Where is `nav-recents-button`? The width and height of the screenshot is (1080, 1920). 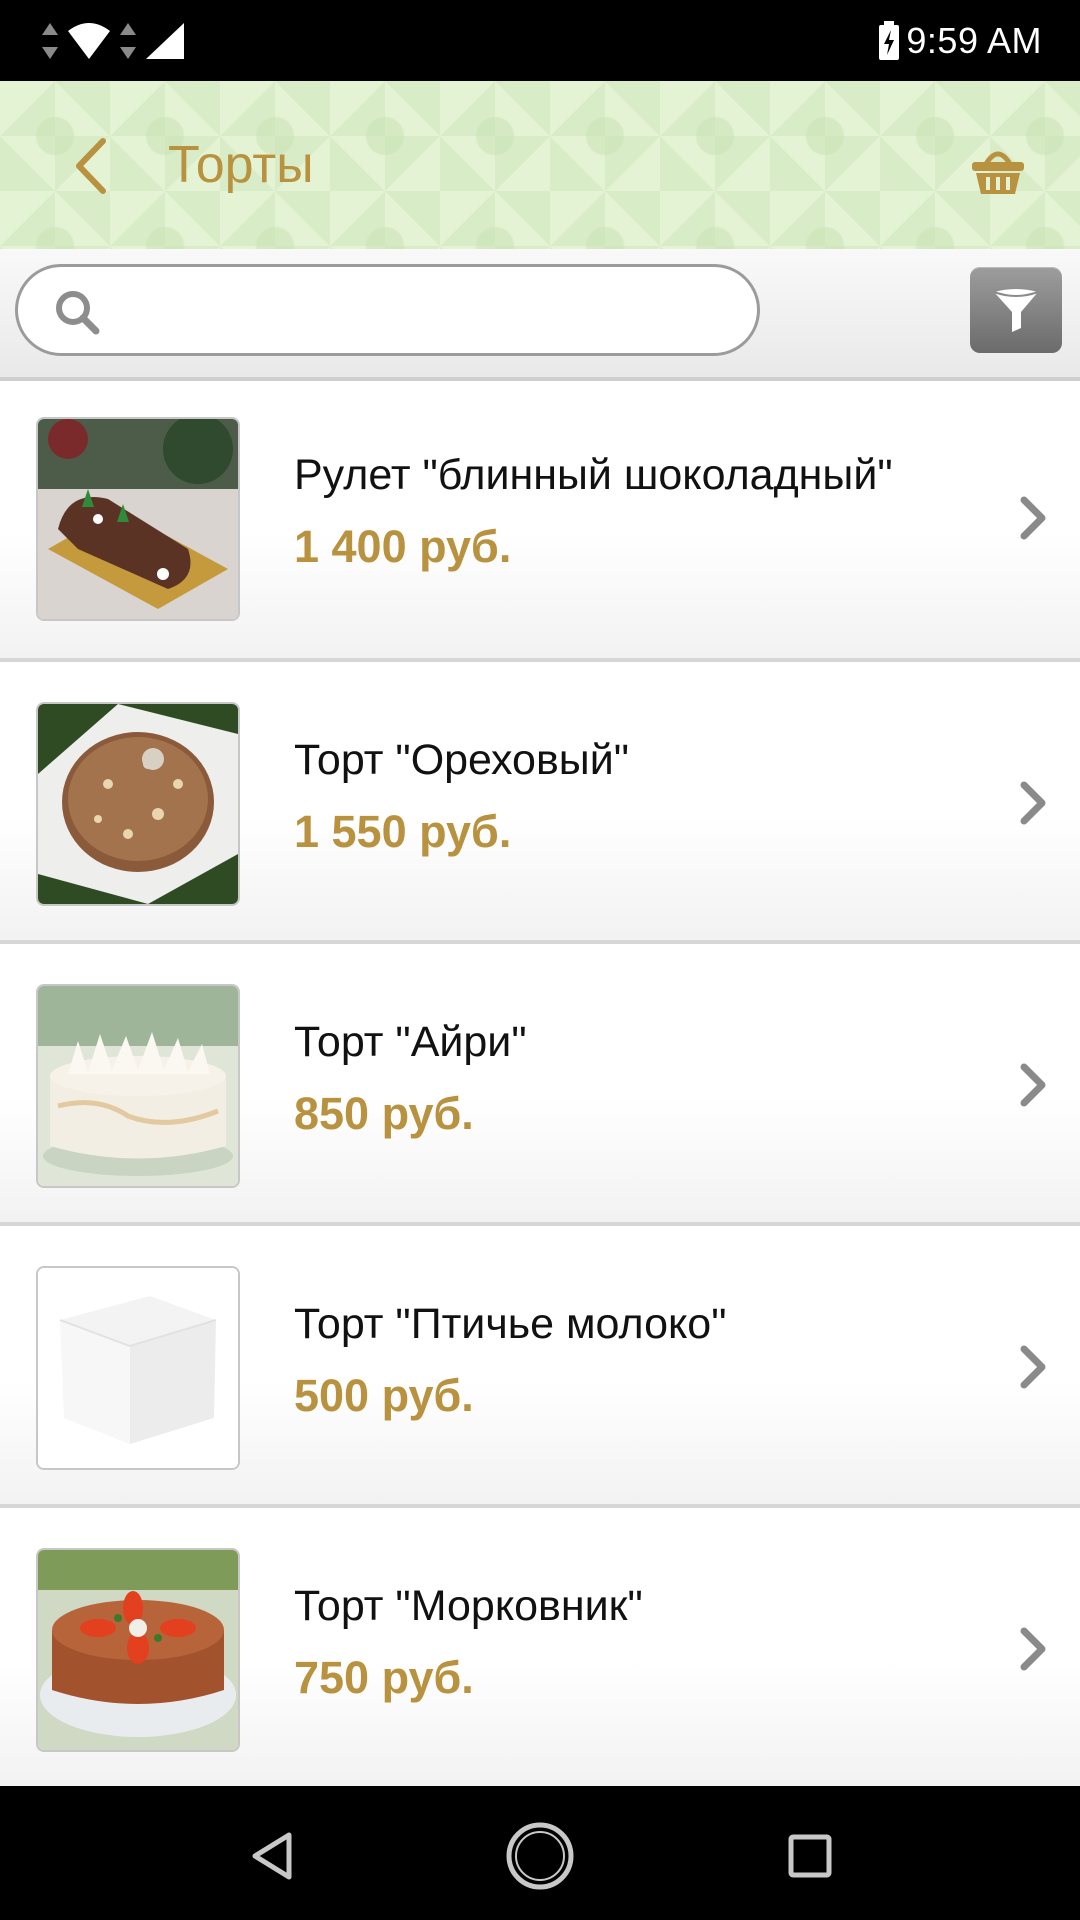
nav-recents-button is located at coordinates (810, 1856).